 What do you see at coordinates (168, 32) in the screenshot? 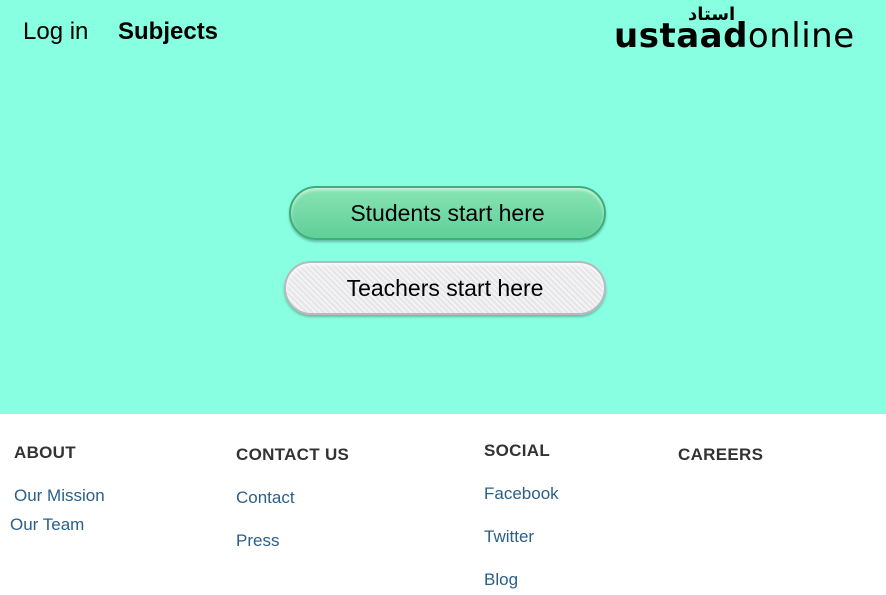
I see `subjects-link: Subjects` at bounding box center [168, 32].